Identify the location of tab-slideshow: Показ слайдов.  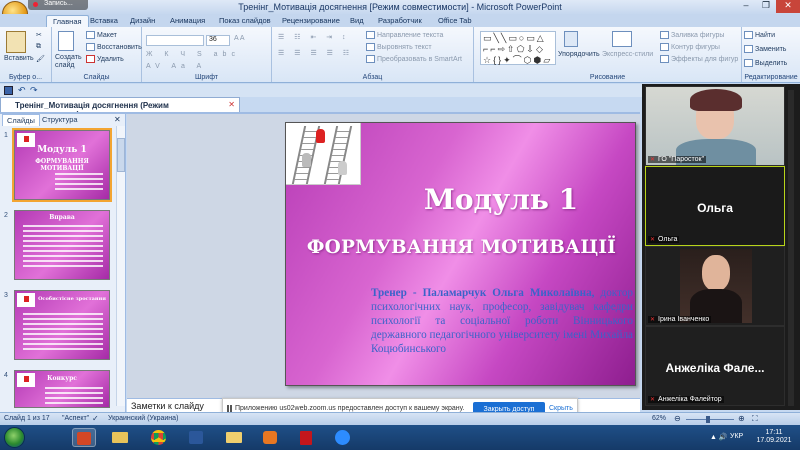
(245, 21).